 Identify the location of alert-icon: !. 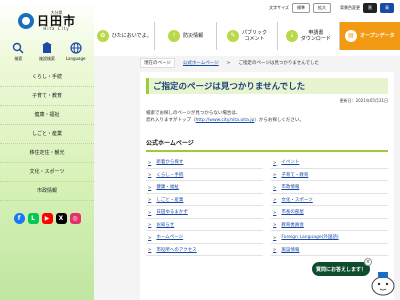
(174, 36).